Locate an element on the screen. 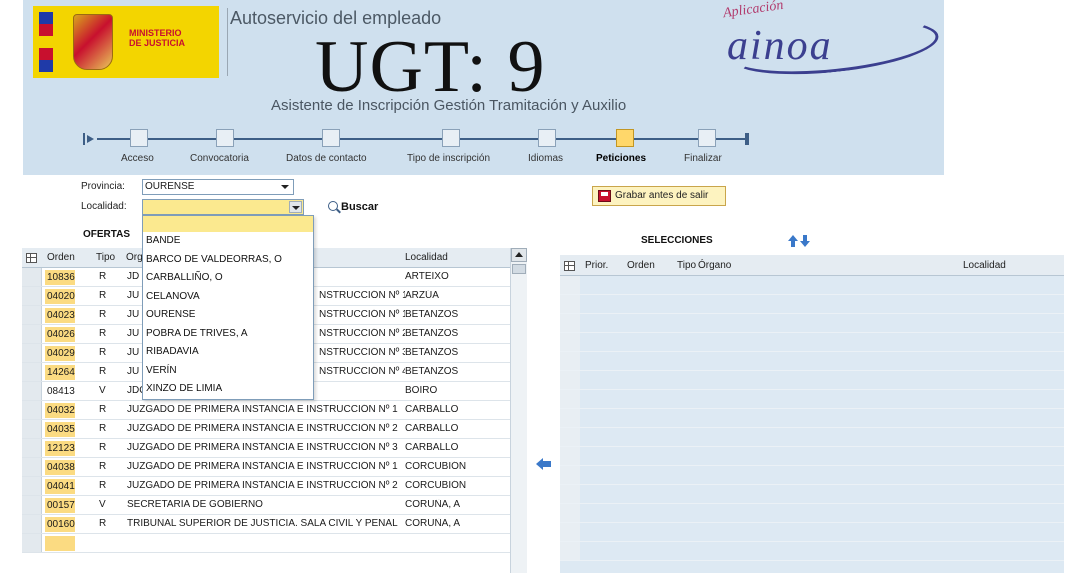 The width and height of the screenshot is (1089, 573). step-convocatoria-label: Convocatoria is located at coordinates (219, 158).